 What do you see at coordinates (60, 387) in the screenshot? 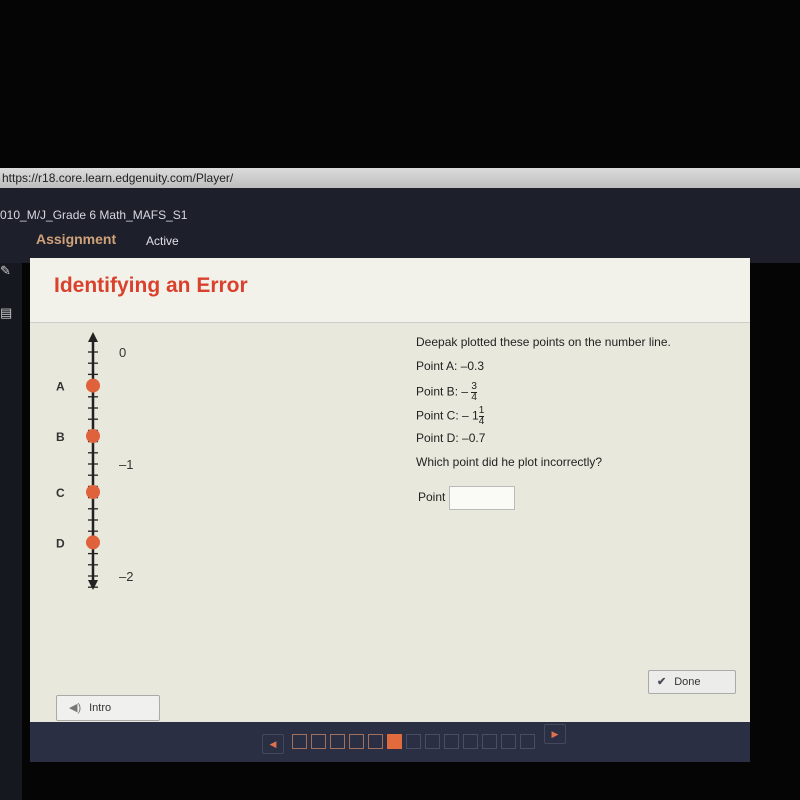
I see `point-label: A` at bounding box center [60, 387].